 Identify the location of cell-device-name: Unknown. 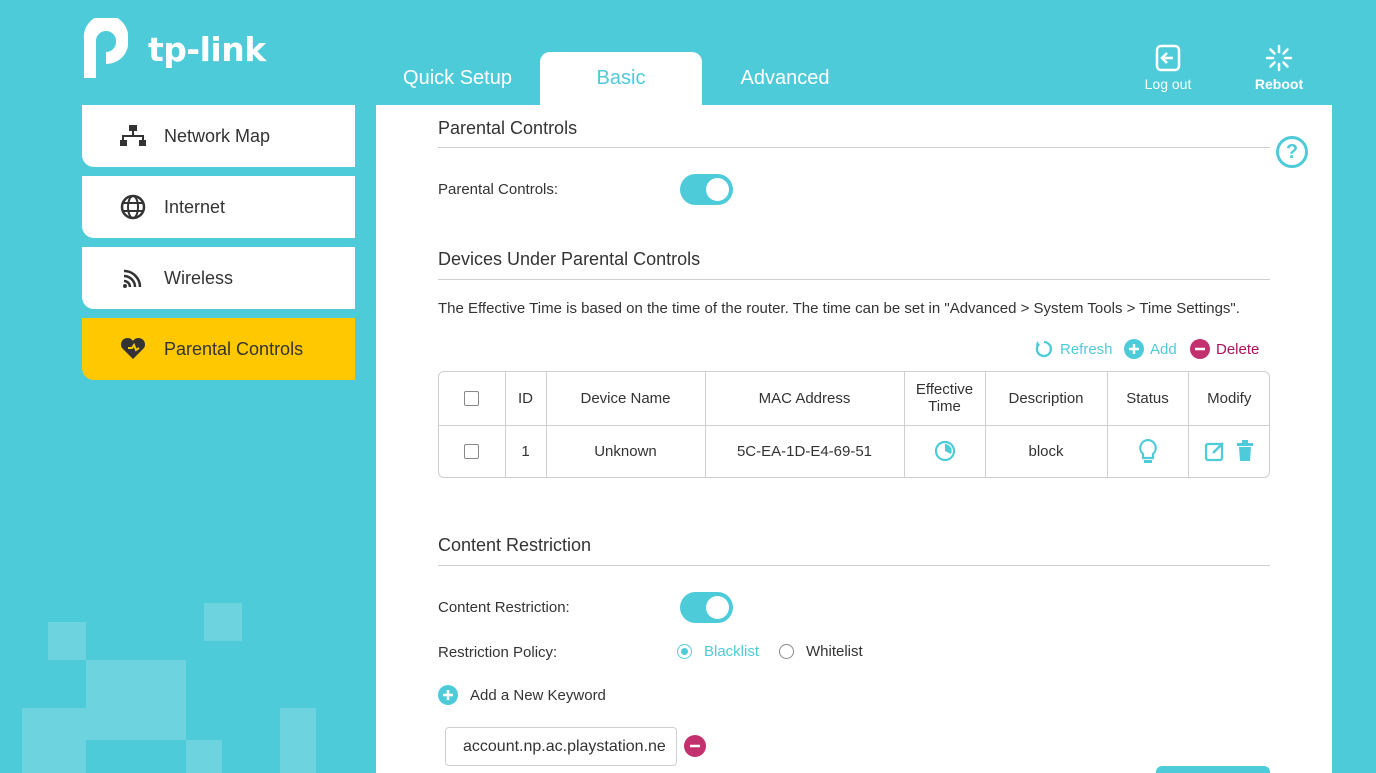
(626, 451).